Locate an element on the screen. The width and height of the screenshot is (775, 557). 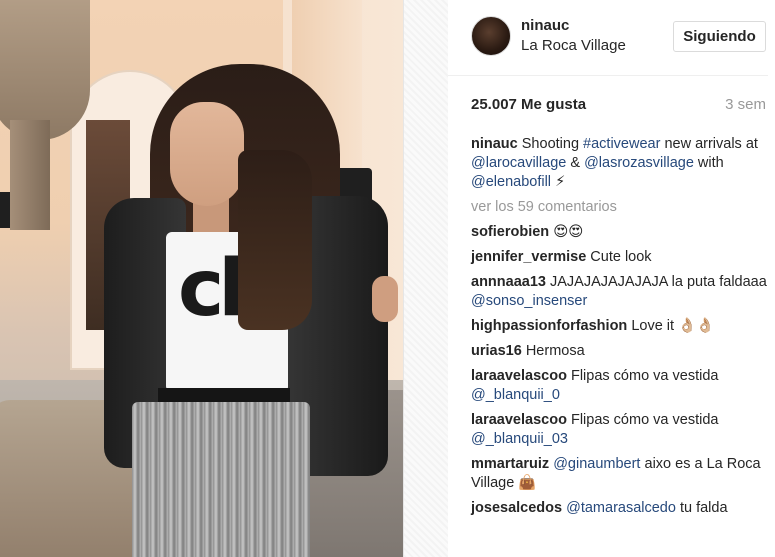
avatar is located at coordinates (491, 36).